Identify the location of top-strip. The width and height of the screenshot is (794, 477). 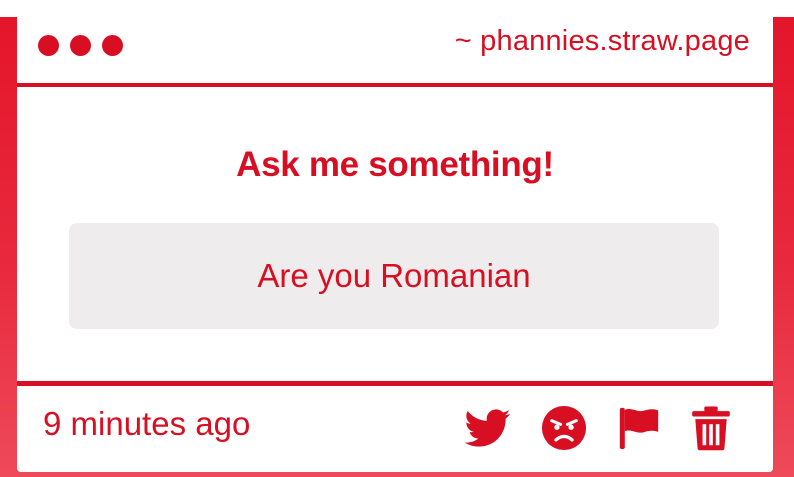
(397, 8).